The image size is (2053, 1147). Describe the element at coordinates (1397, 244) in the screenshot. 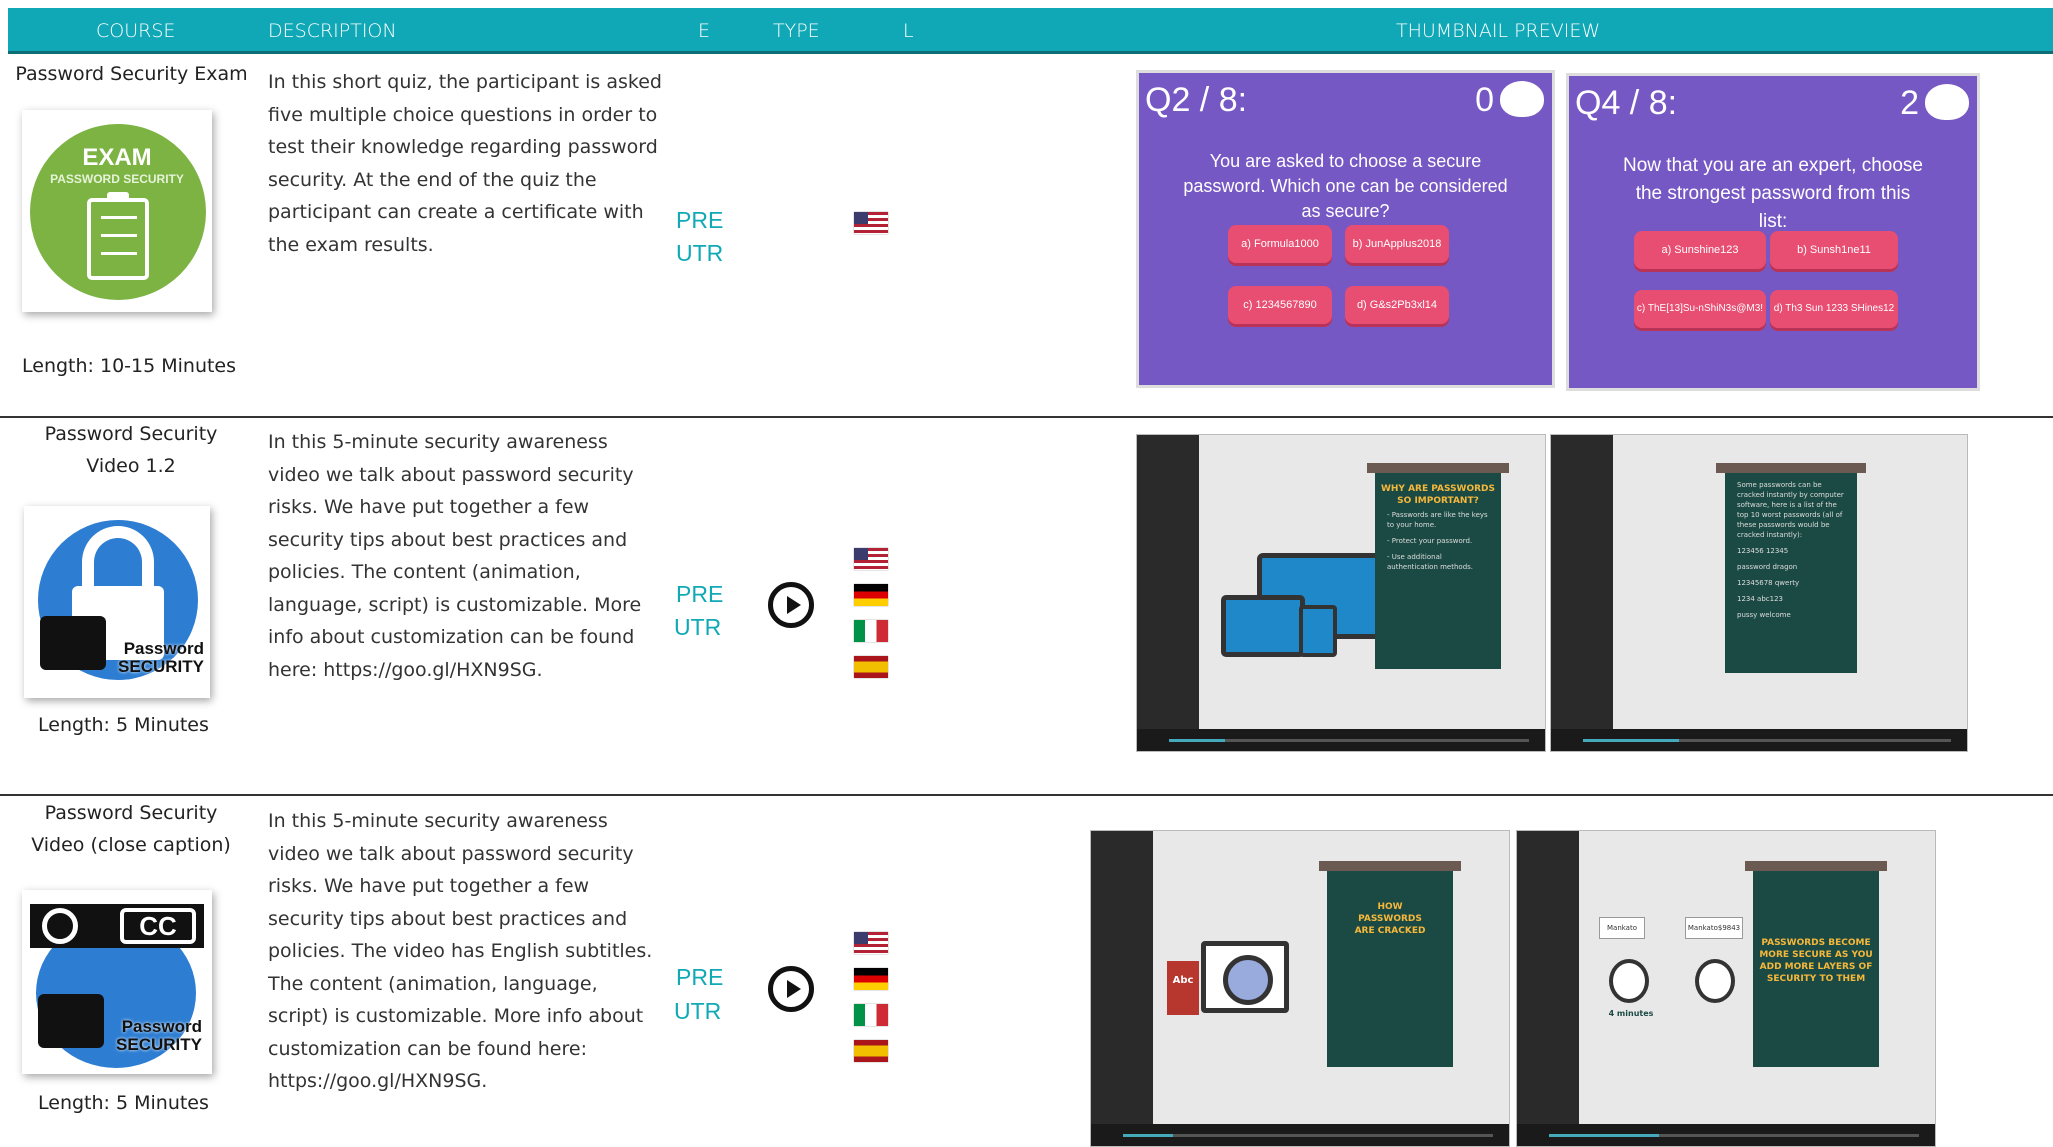

I see `answer-b: b) JunApplus2018` at that location.